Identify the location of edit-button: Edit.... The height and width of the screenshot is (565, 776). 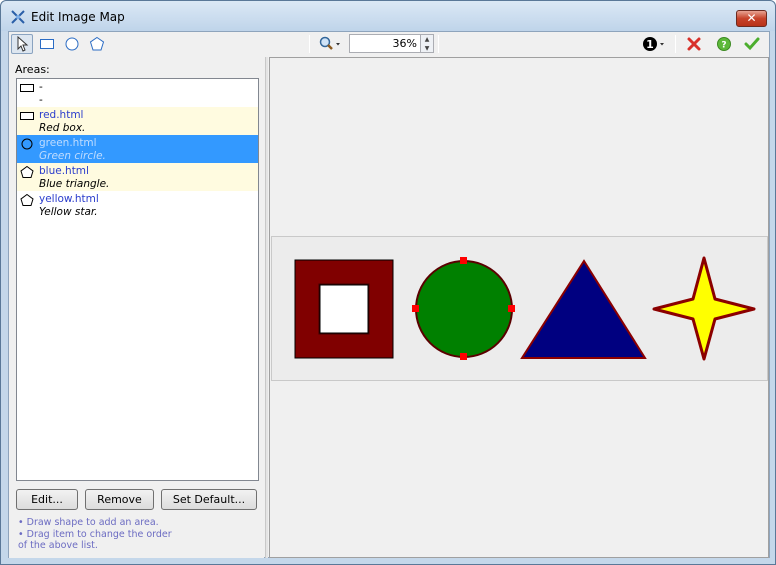
(47, 499).